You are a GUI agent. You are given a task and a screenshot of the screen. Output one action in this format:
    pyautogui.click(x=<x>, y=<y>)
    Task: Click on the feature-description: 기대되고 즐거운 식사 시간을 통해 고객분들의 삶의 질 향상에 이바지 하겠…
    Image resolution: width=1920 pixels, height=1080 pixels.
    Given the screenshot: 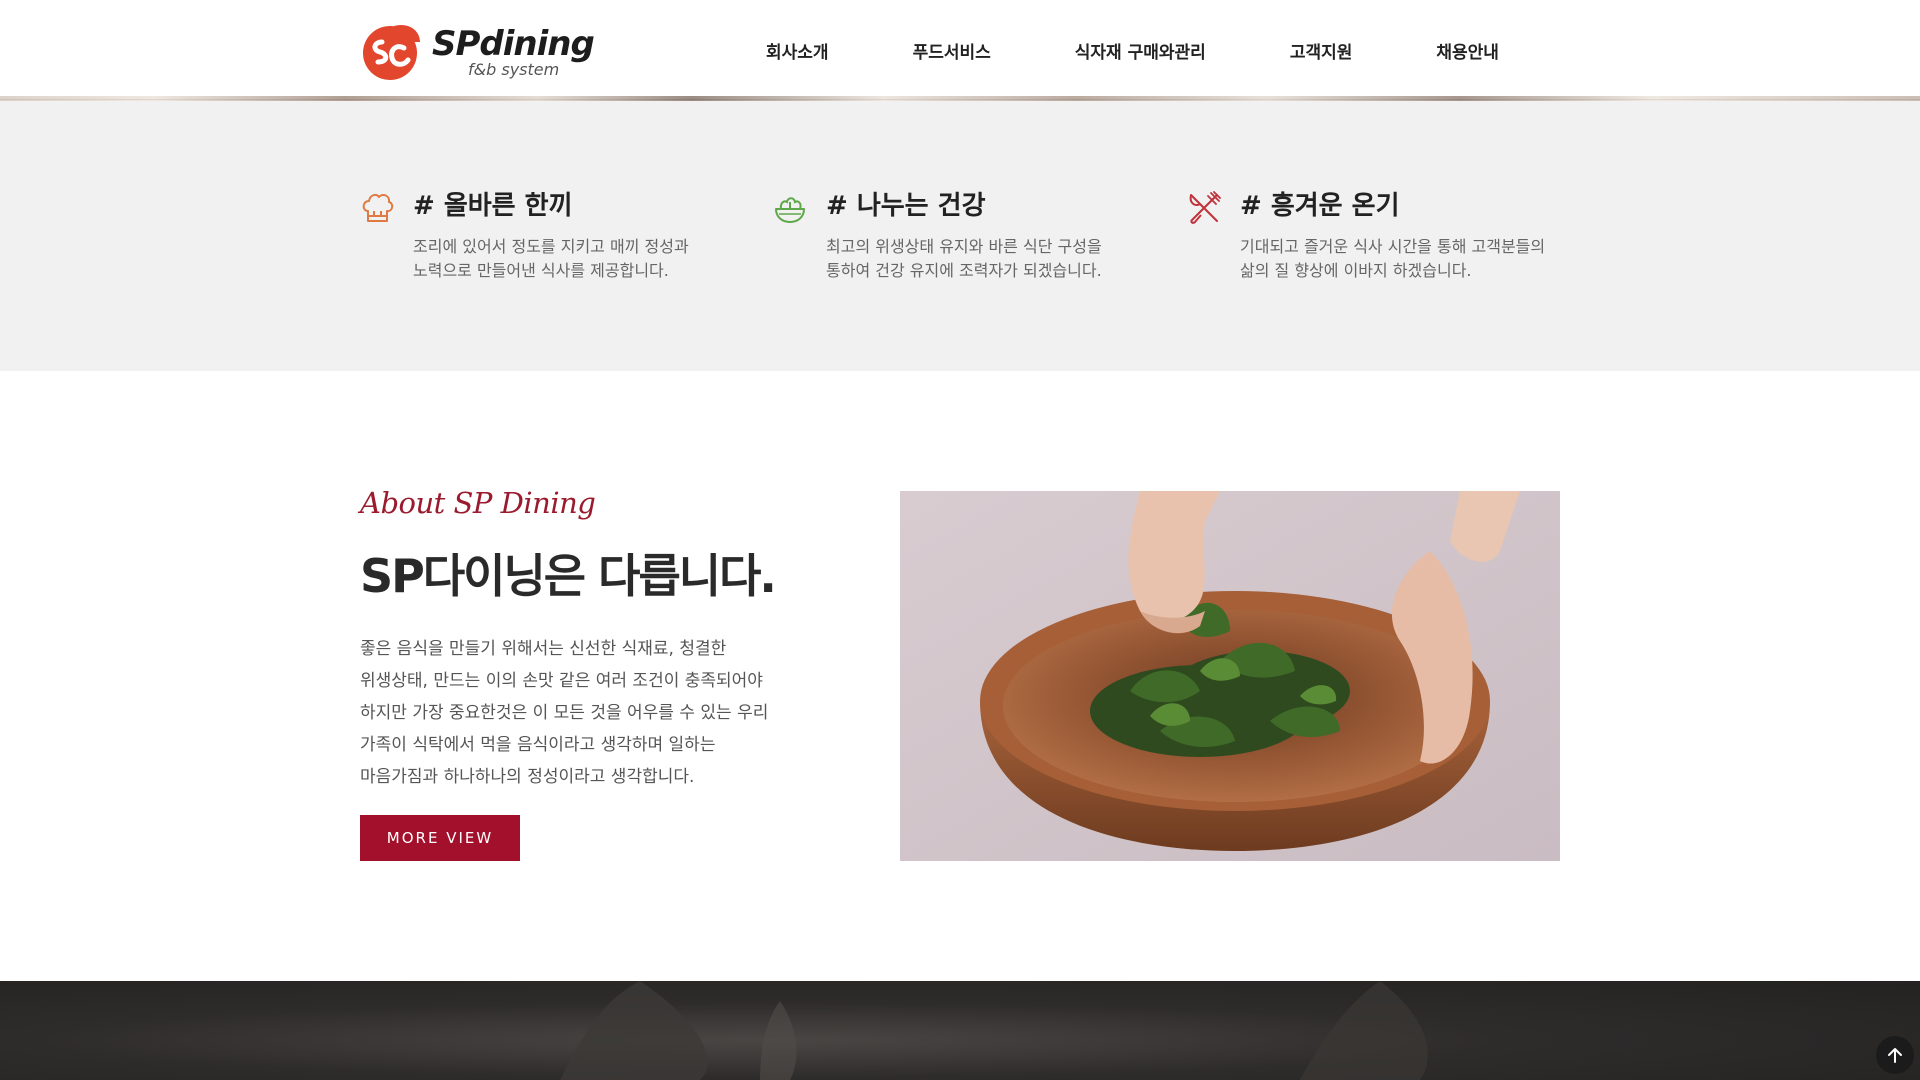 What is the action you would take?
    pyautogui.click(x=1405, y=259)
    